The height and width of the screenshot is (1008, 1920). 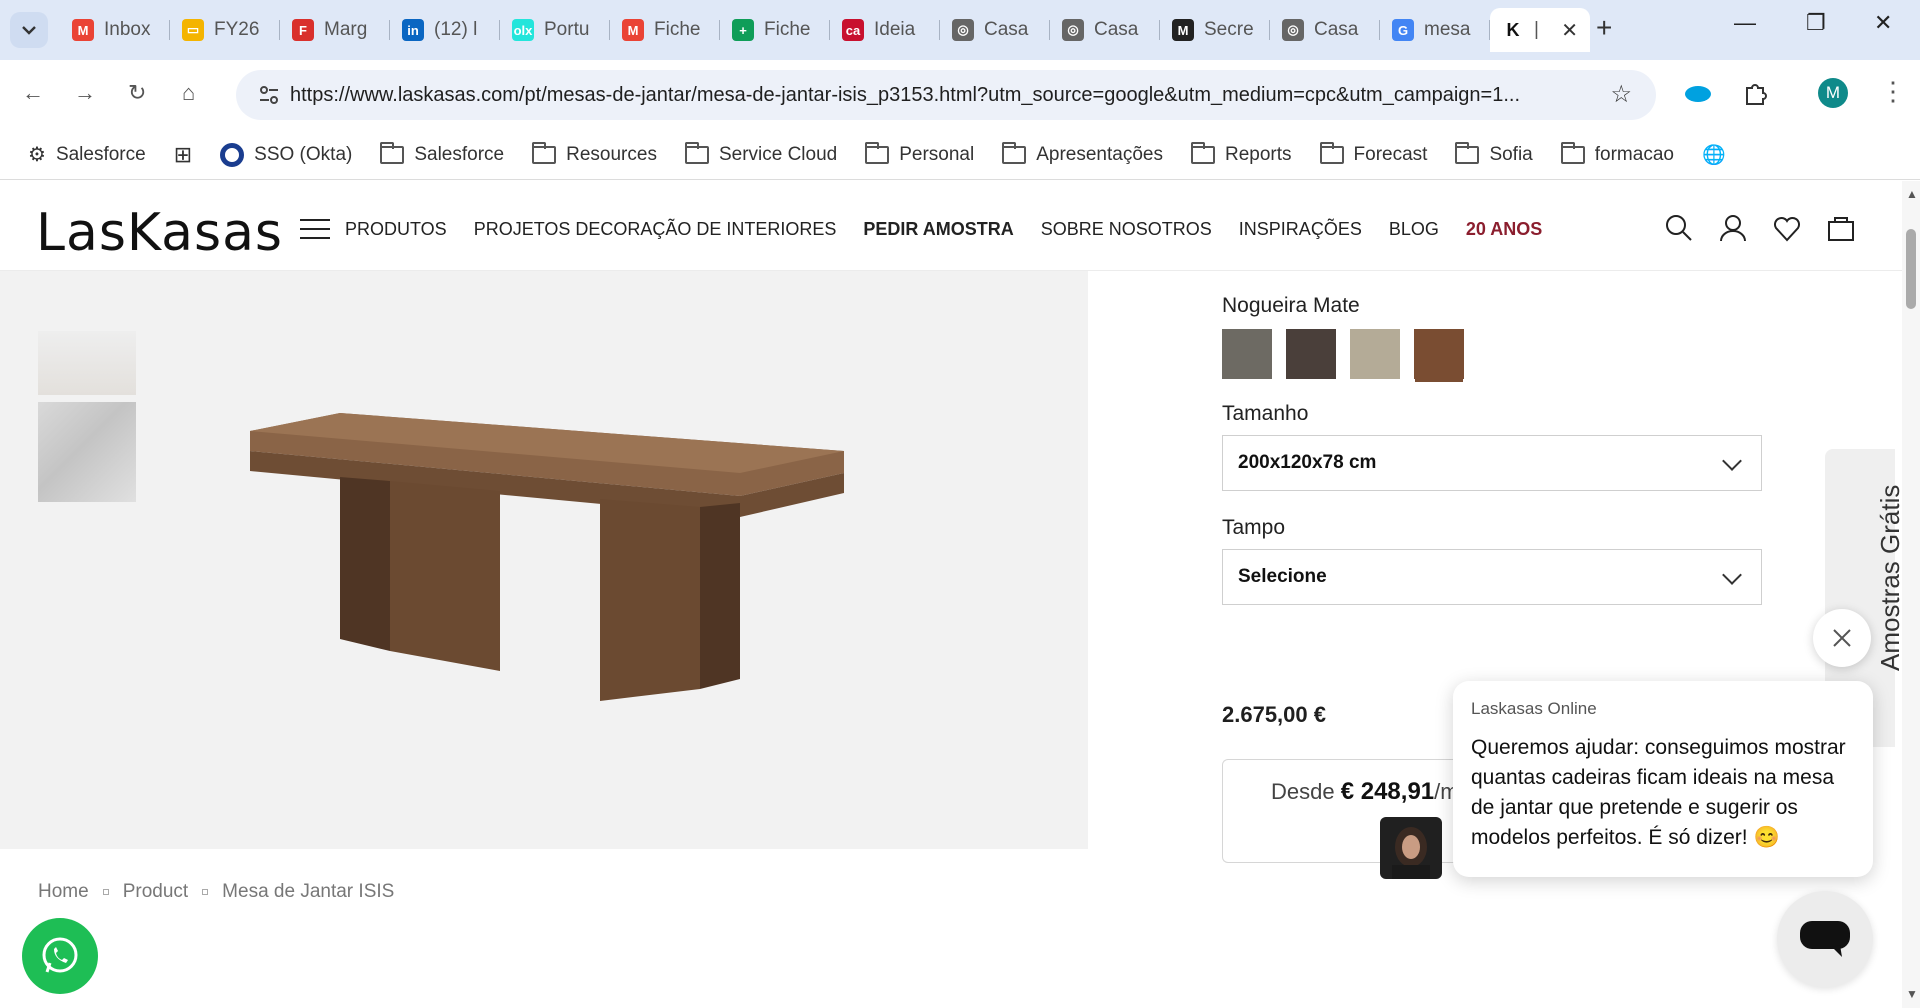 I want to click on salesforce-extension-icon, so click(x=1698, y=94).